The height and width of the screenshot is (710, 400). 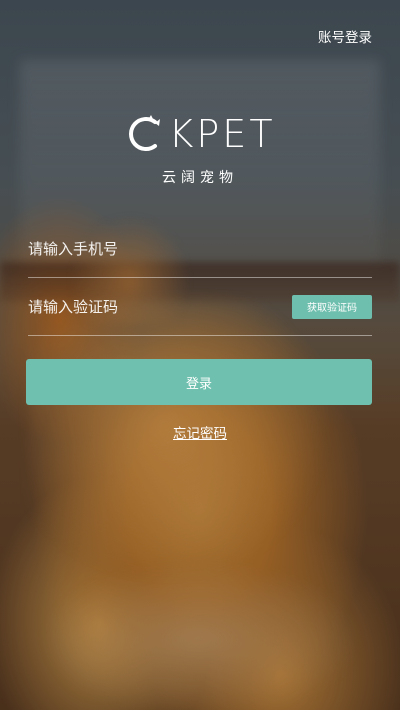 I want to click on app-logo: KPET 云阔宠物, so click(x=200, y=150).